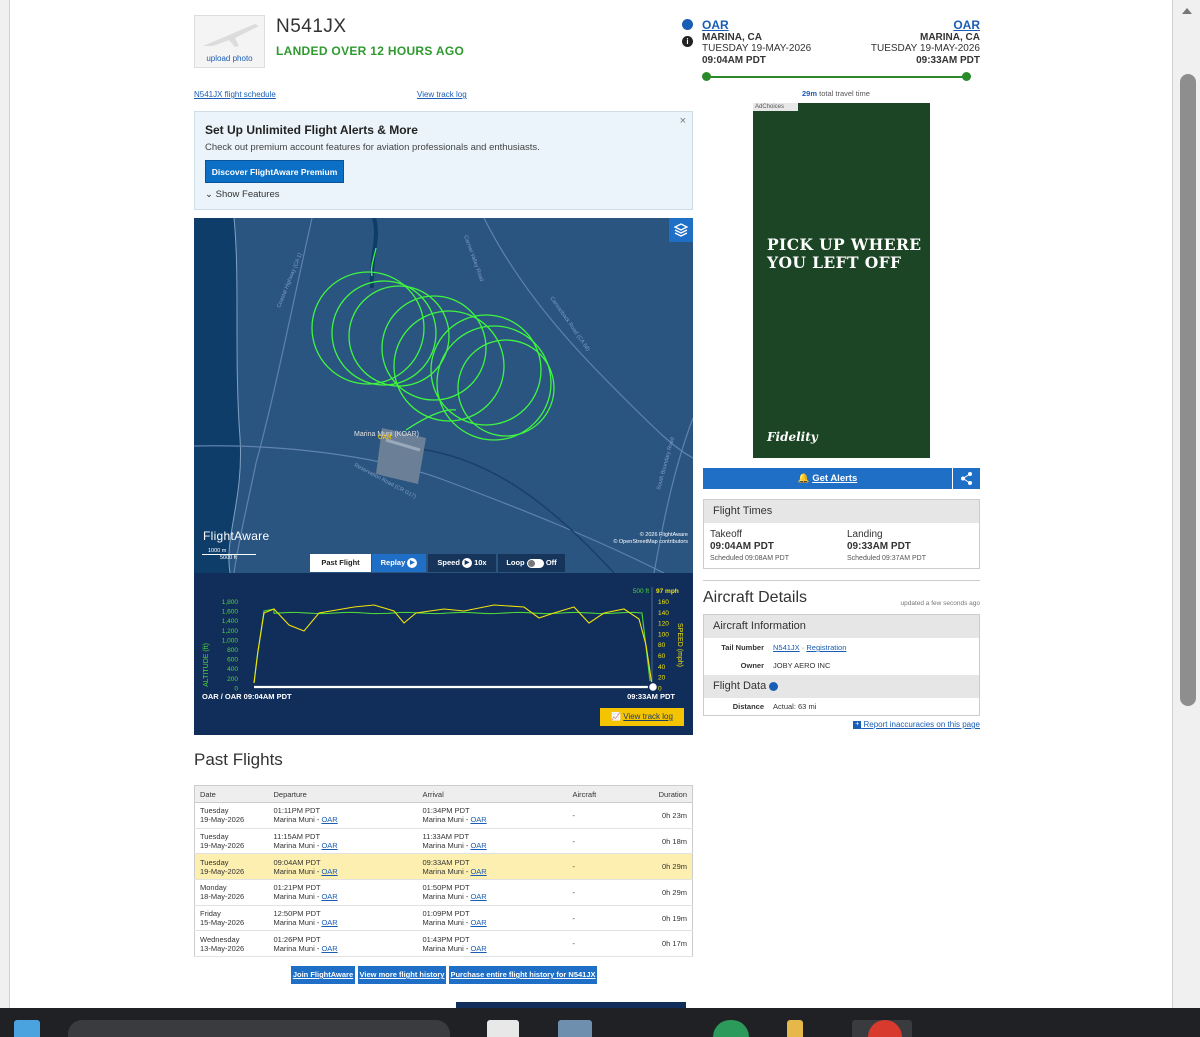  What do you see at coordinates (642, 717) in the screenshot?
I see `view-track-log-button: 📈 View track log` at bounding box center [642, 717].